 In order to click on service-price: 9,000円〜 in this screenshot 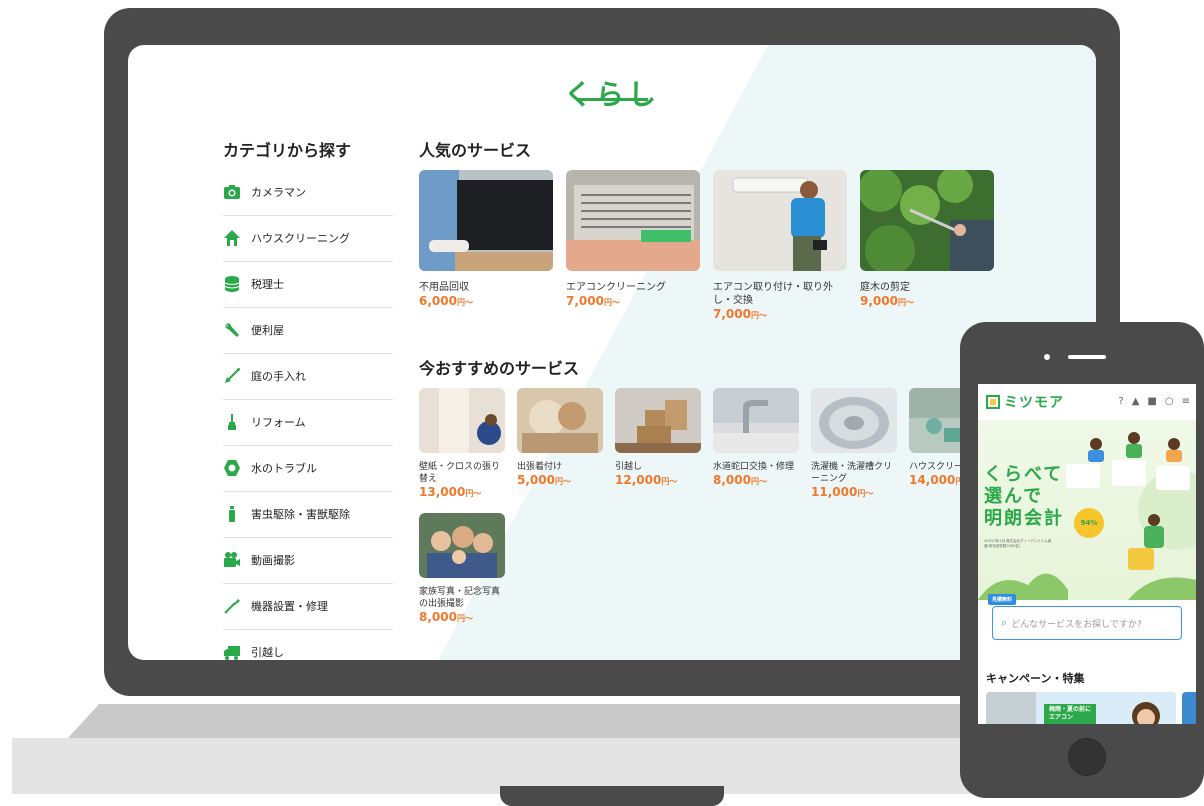, I will do `click(887, 301)`.